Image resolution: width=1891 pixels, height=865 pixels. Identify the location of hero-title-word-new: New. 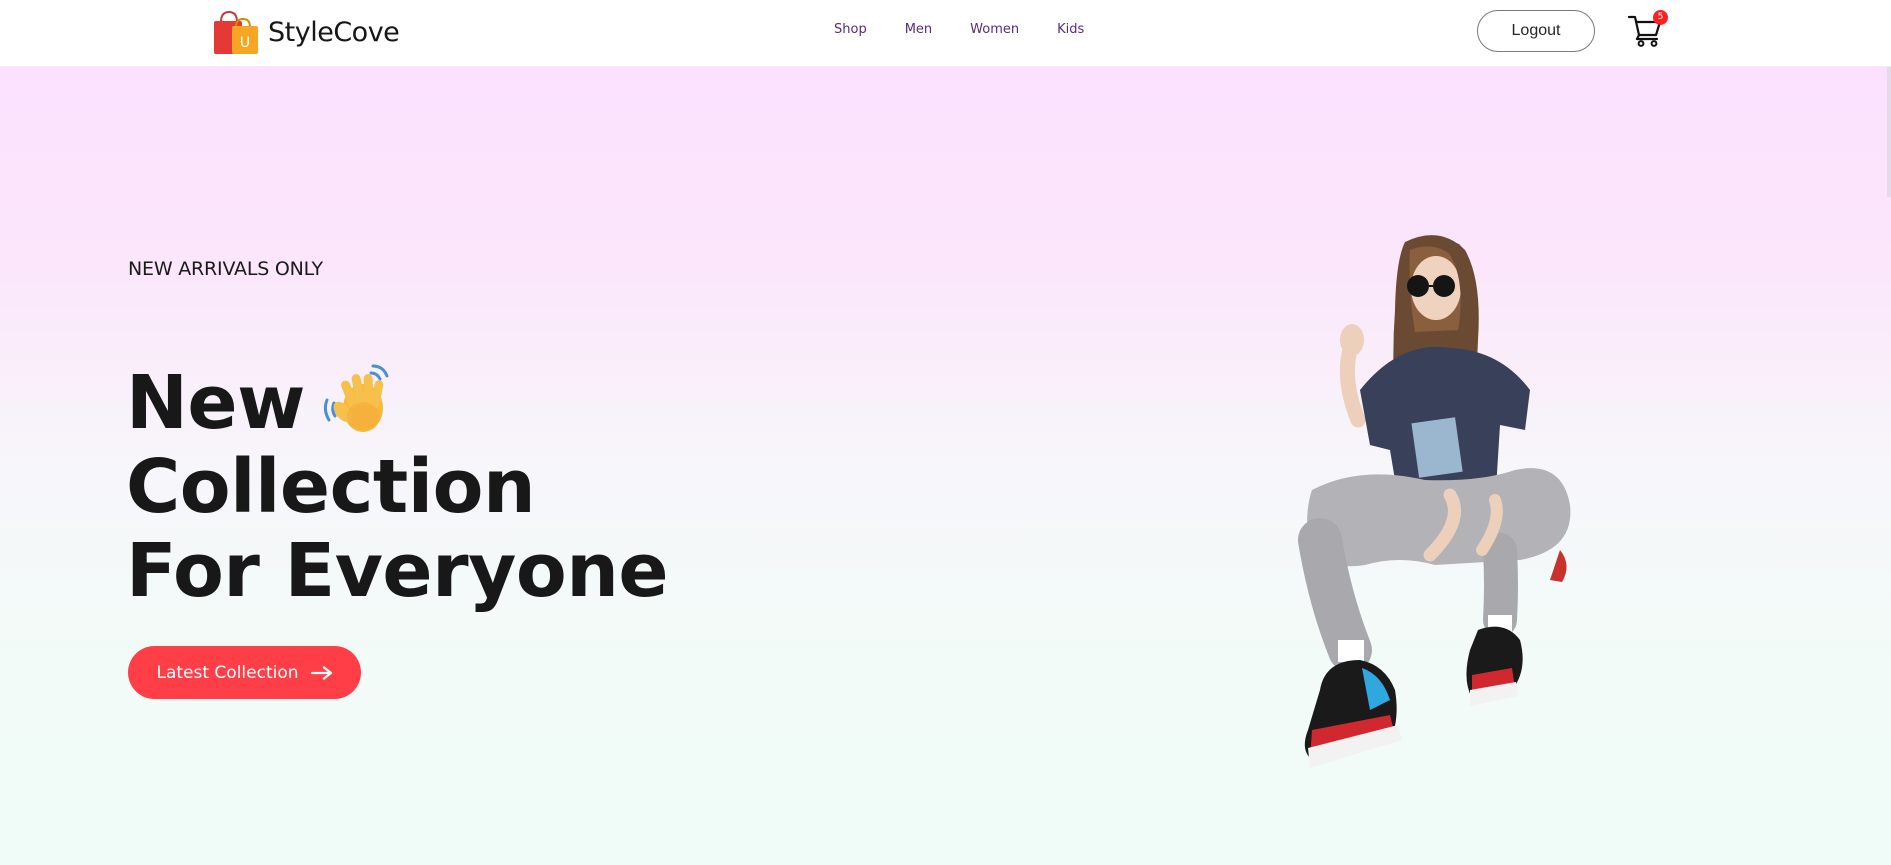
(215, 403).